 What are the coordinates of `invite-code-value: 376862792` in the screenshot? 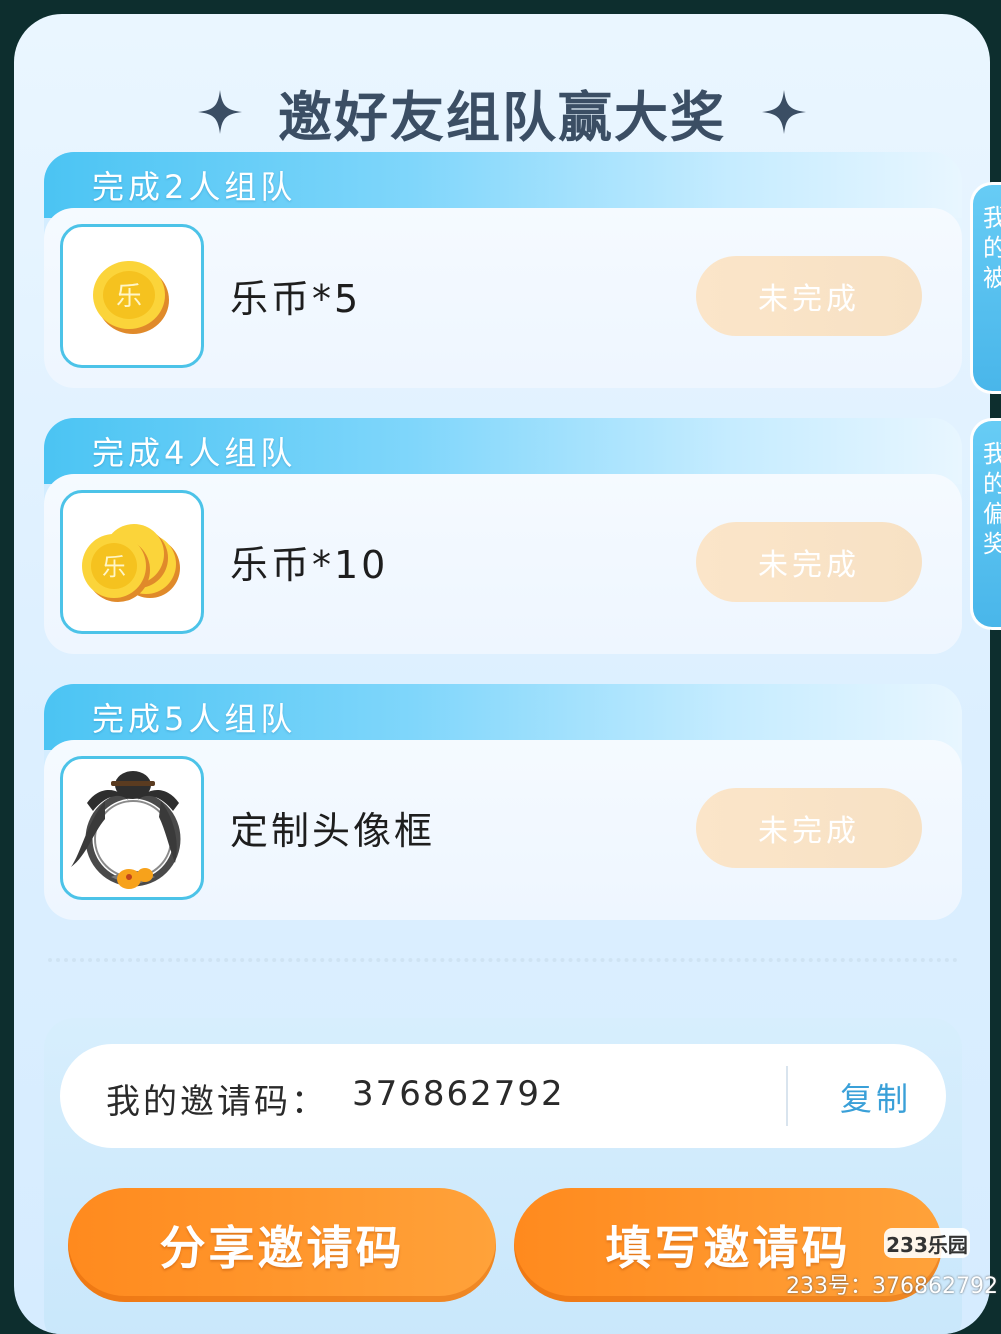 It's located at (458, 1094).